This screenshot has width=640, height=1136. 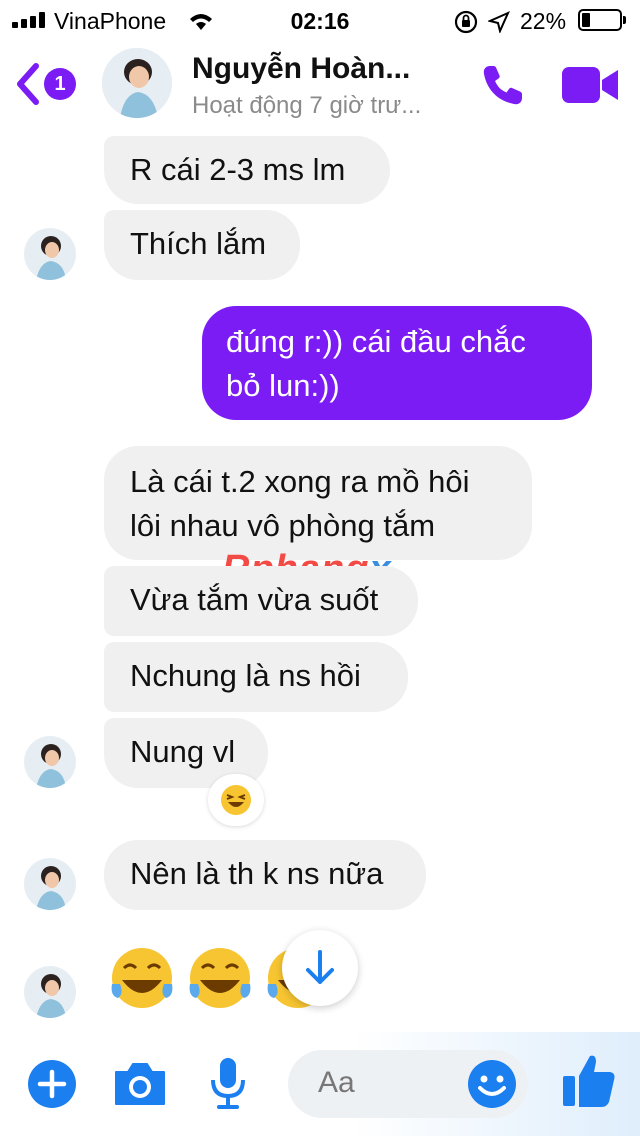 I want to click on message-text: Nên là th k ns nữa, so click(x=257, y=873).